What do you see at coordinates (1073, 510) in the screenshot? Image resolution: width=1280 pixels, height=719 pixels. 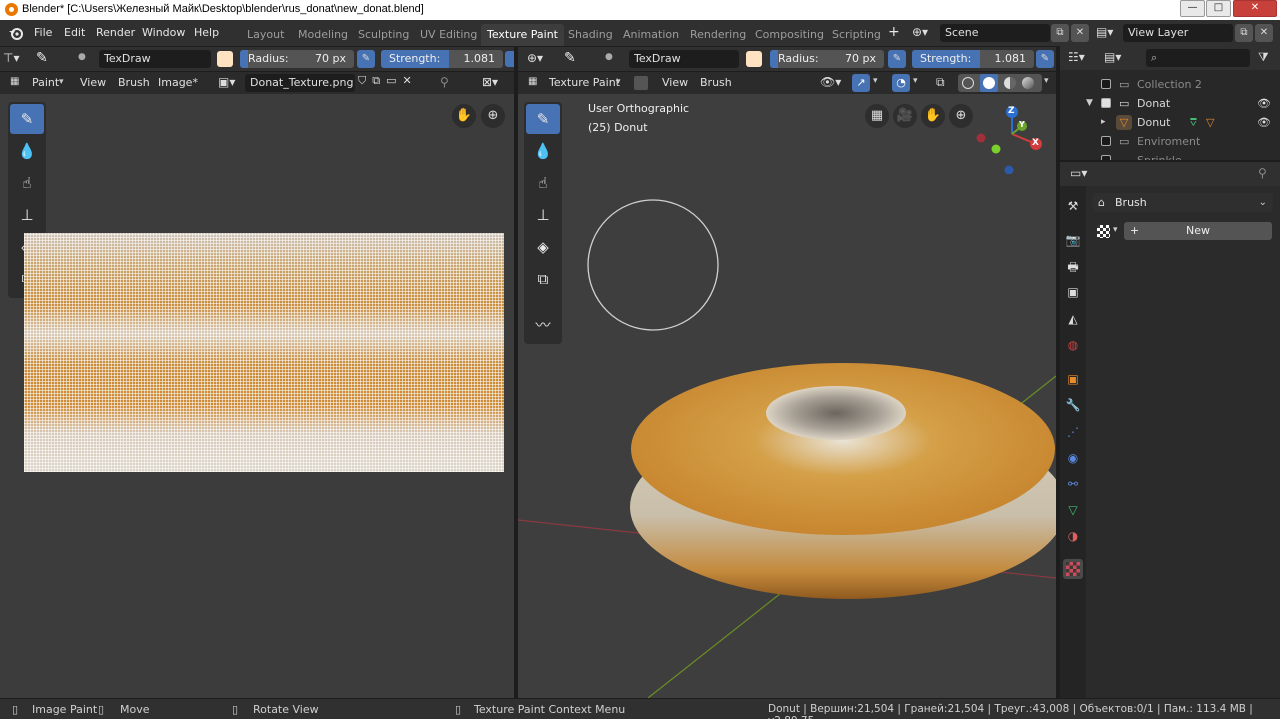 I see `data-tab-icon: ▽` at bounding box center [1073, 510].